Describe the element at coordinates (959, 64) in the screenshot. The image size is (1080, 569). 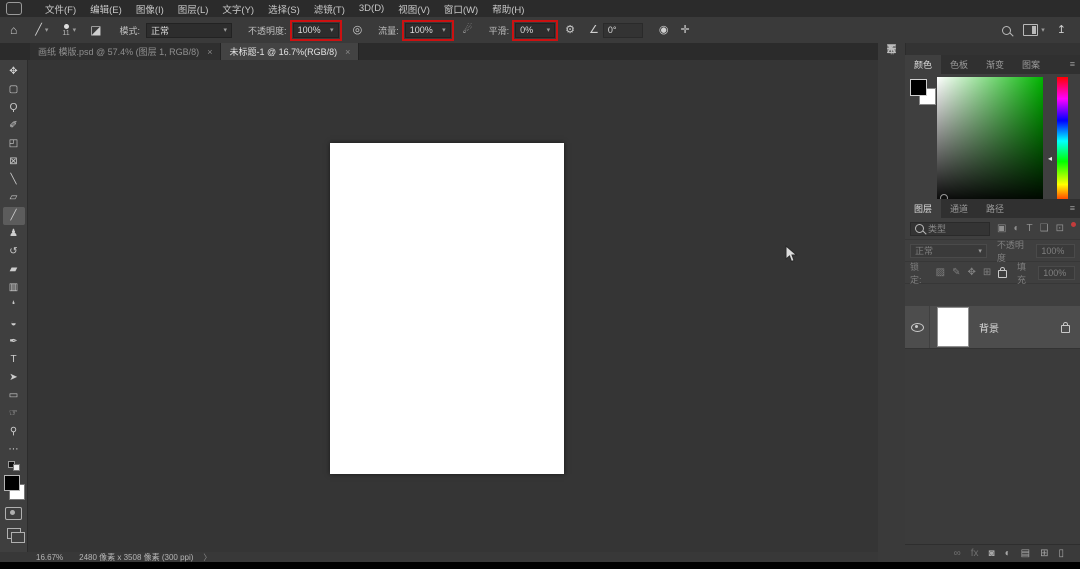
I see `panel-tab: 色板` at that location.